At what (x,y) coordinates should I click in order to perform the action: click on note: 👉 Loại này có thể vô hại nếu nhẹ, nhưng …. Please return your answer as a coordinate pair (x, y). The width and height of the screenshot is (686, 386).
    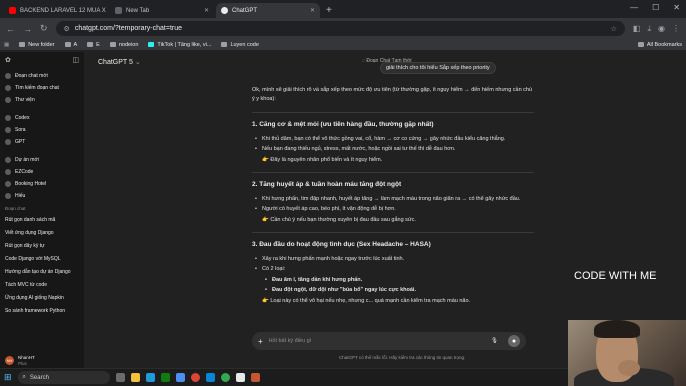
    Looking at the image, I should click on (366, 300).